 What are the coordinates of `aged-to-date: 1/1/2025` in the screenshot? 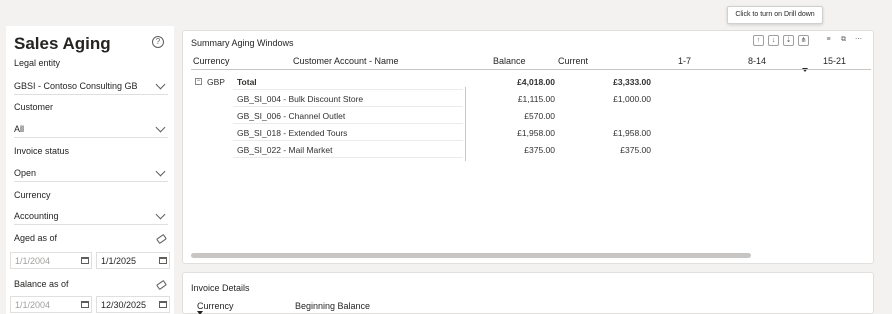 It's located at (133, 260).